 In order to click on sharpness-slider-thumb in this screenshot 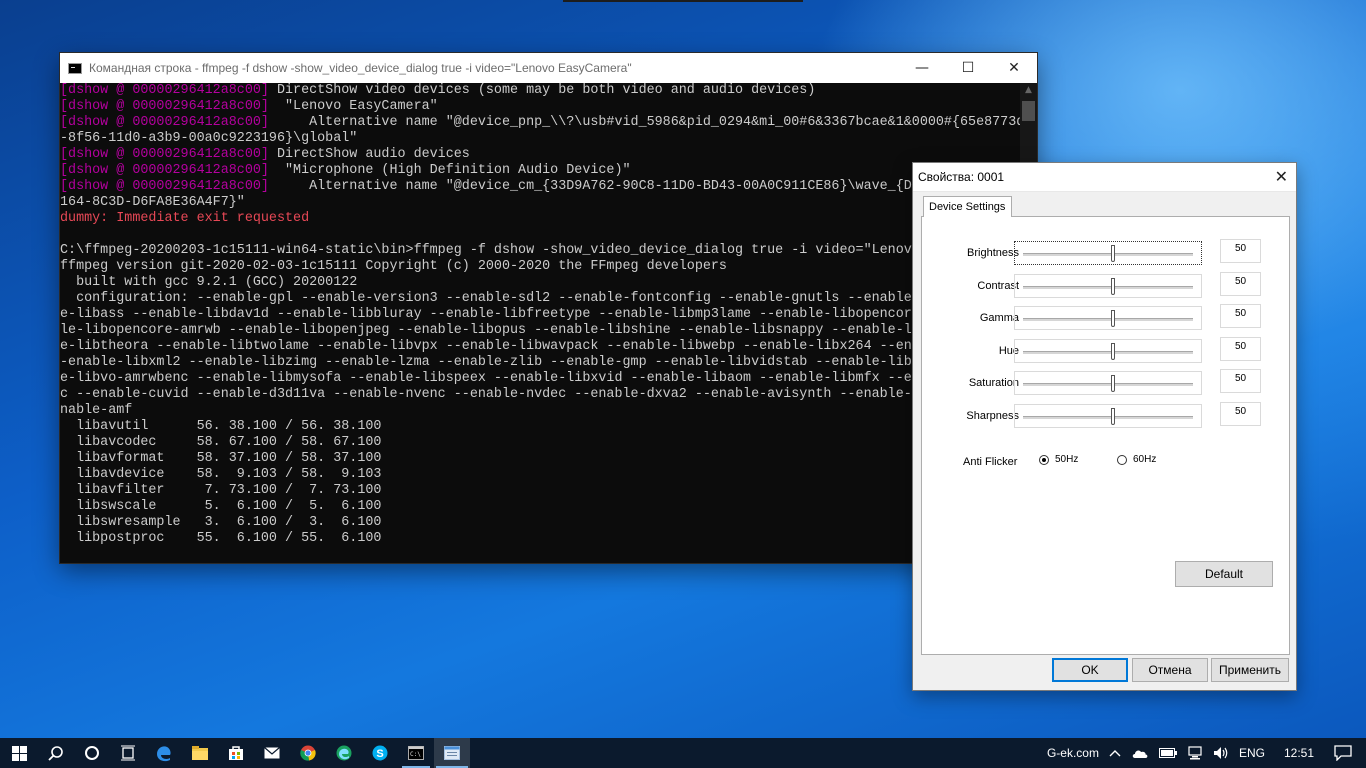, I will do `click(1113, 416)`.